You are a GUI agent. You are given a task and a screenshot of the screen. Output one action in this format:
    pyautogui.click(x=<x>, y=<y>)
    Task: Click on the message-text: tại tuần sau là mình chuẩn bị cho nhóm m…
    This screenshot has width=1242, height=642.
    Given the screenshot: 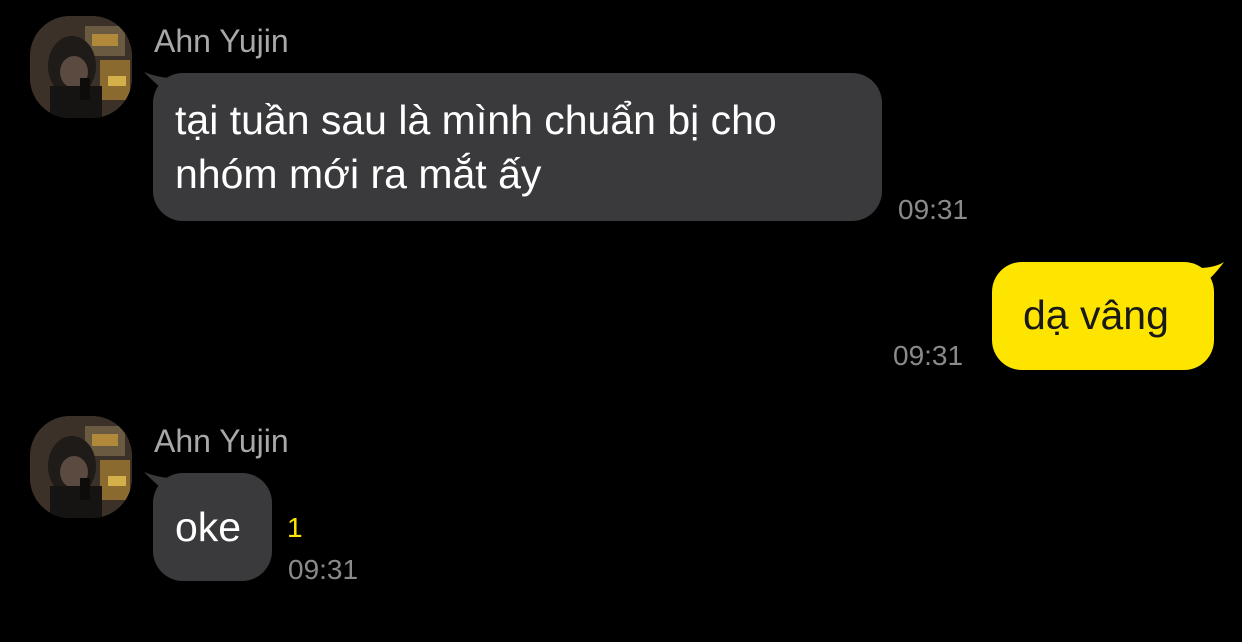 What is the action you would take?
    pyautogui.click(x=476, y=147)
    